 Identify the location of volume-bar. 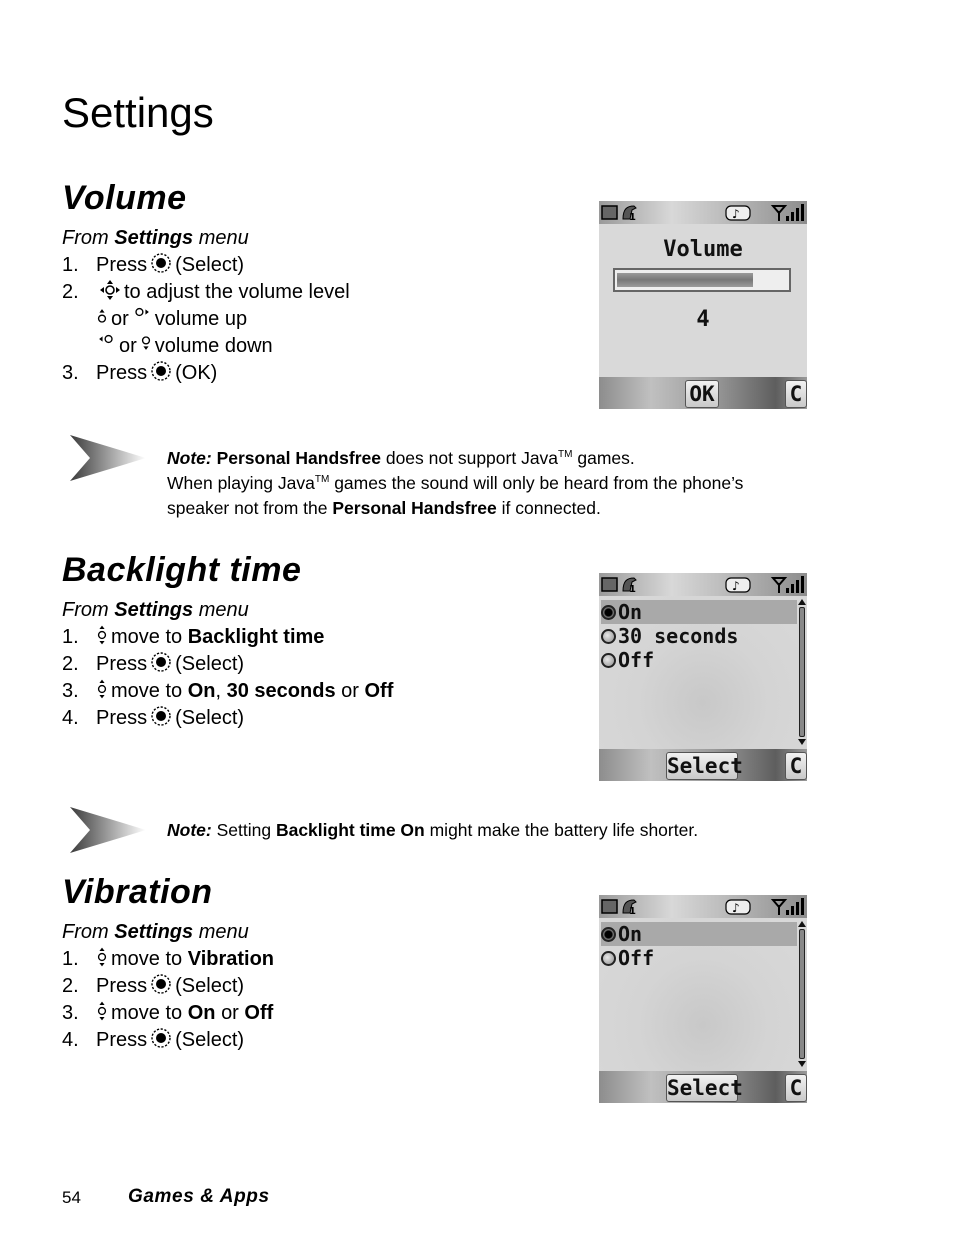
(702, 280).